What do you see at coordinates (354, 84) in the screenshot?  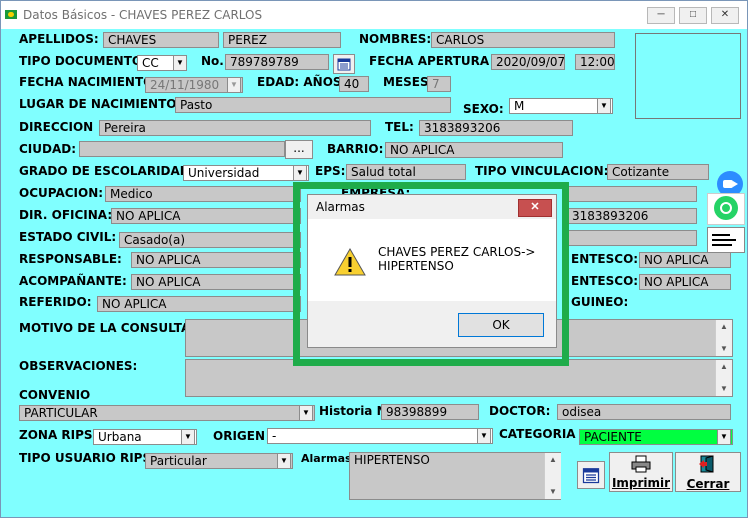 I see `edad-anos-field: 40` at bounding box center [354, 84].